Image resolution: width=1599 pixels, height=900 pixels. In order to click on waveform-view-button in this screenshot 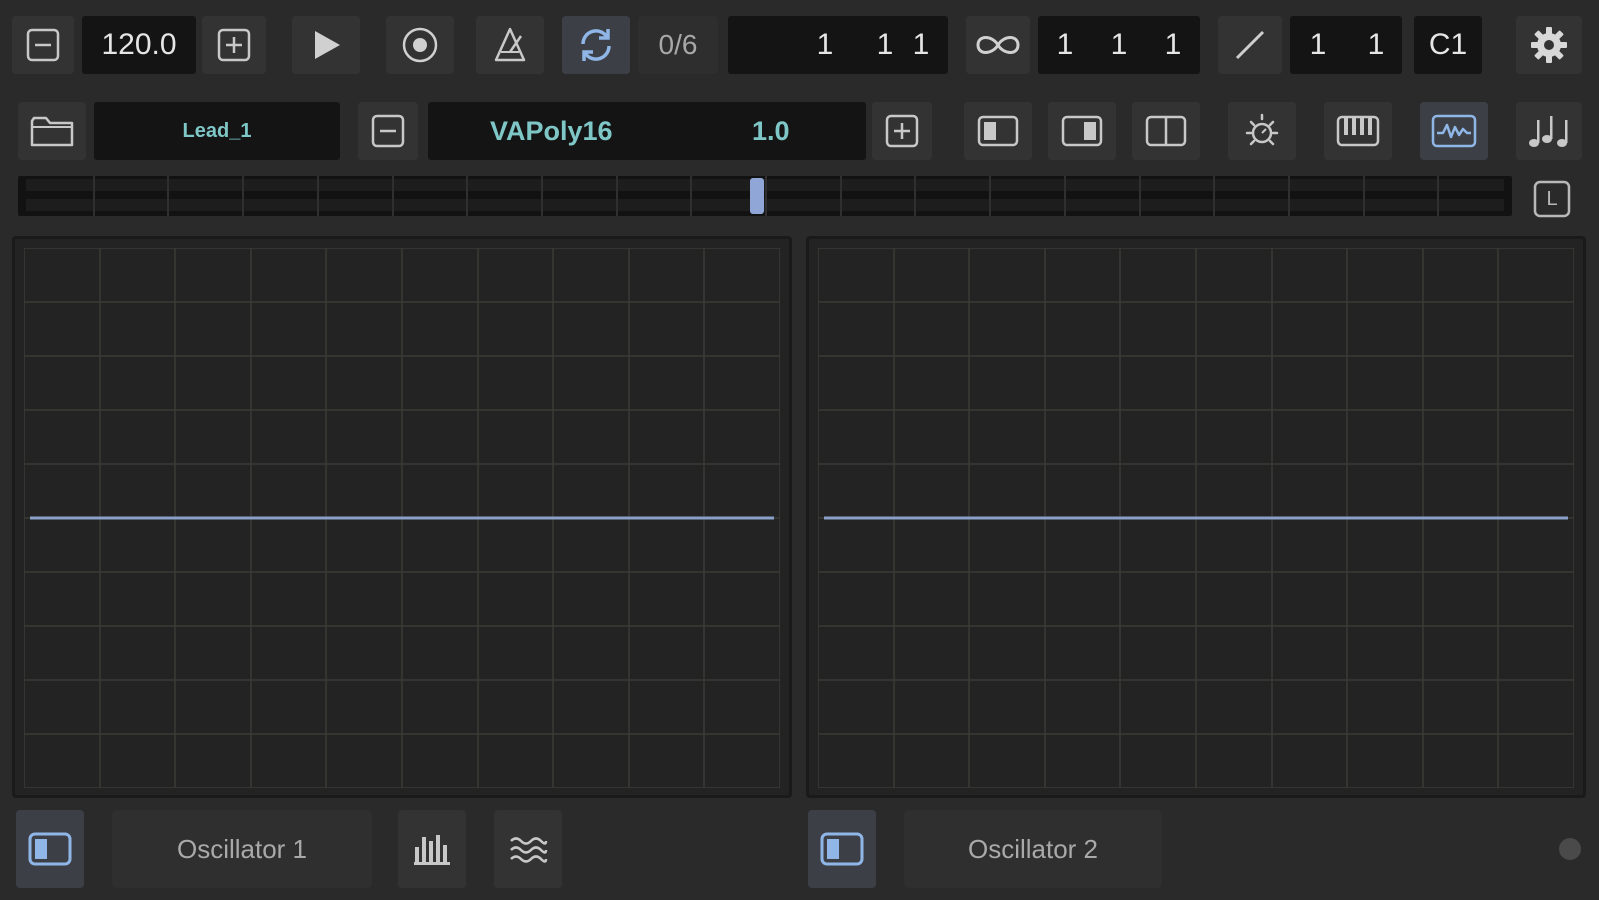, I will do `click(1454, 131)`.